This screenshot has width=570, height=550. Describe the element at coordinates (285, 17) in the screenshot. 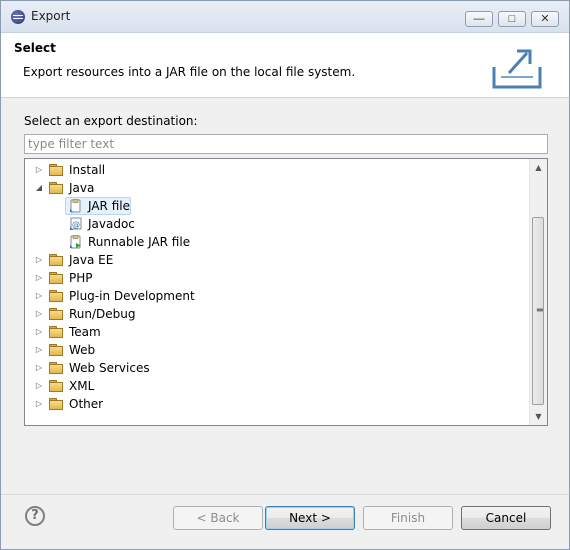

I see `title-bar: Export — □ ✕` at that location.